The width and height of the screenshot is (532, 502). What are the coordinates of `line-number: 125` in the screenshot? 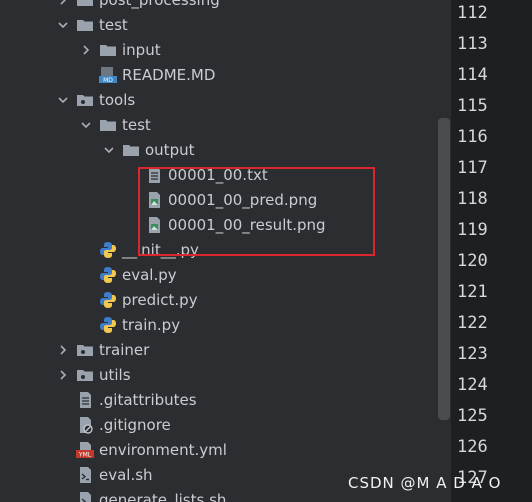 It's located at (472, 416).